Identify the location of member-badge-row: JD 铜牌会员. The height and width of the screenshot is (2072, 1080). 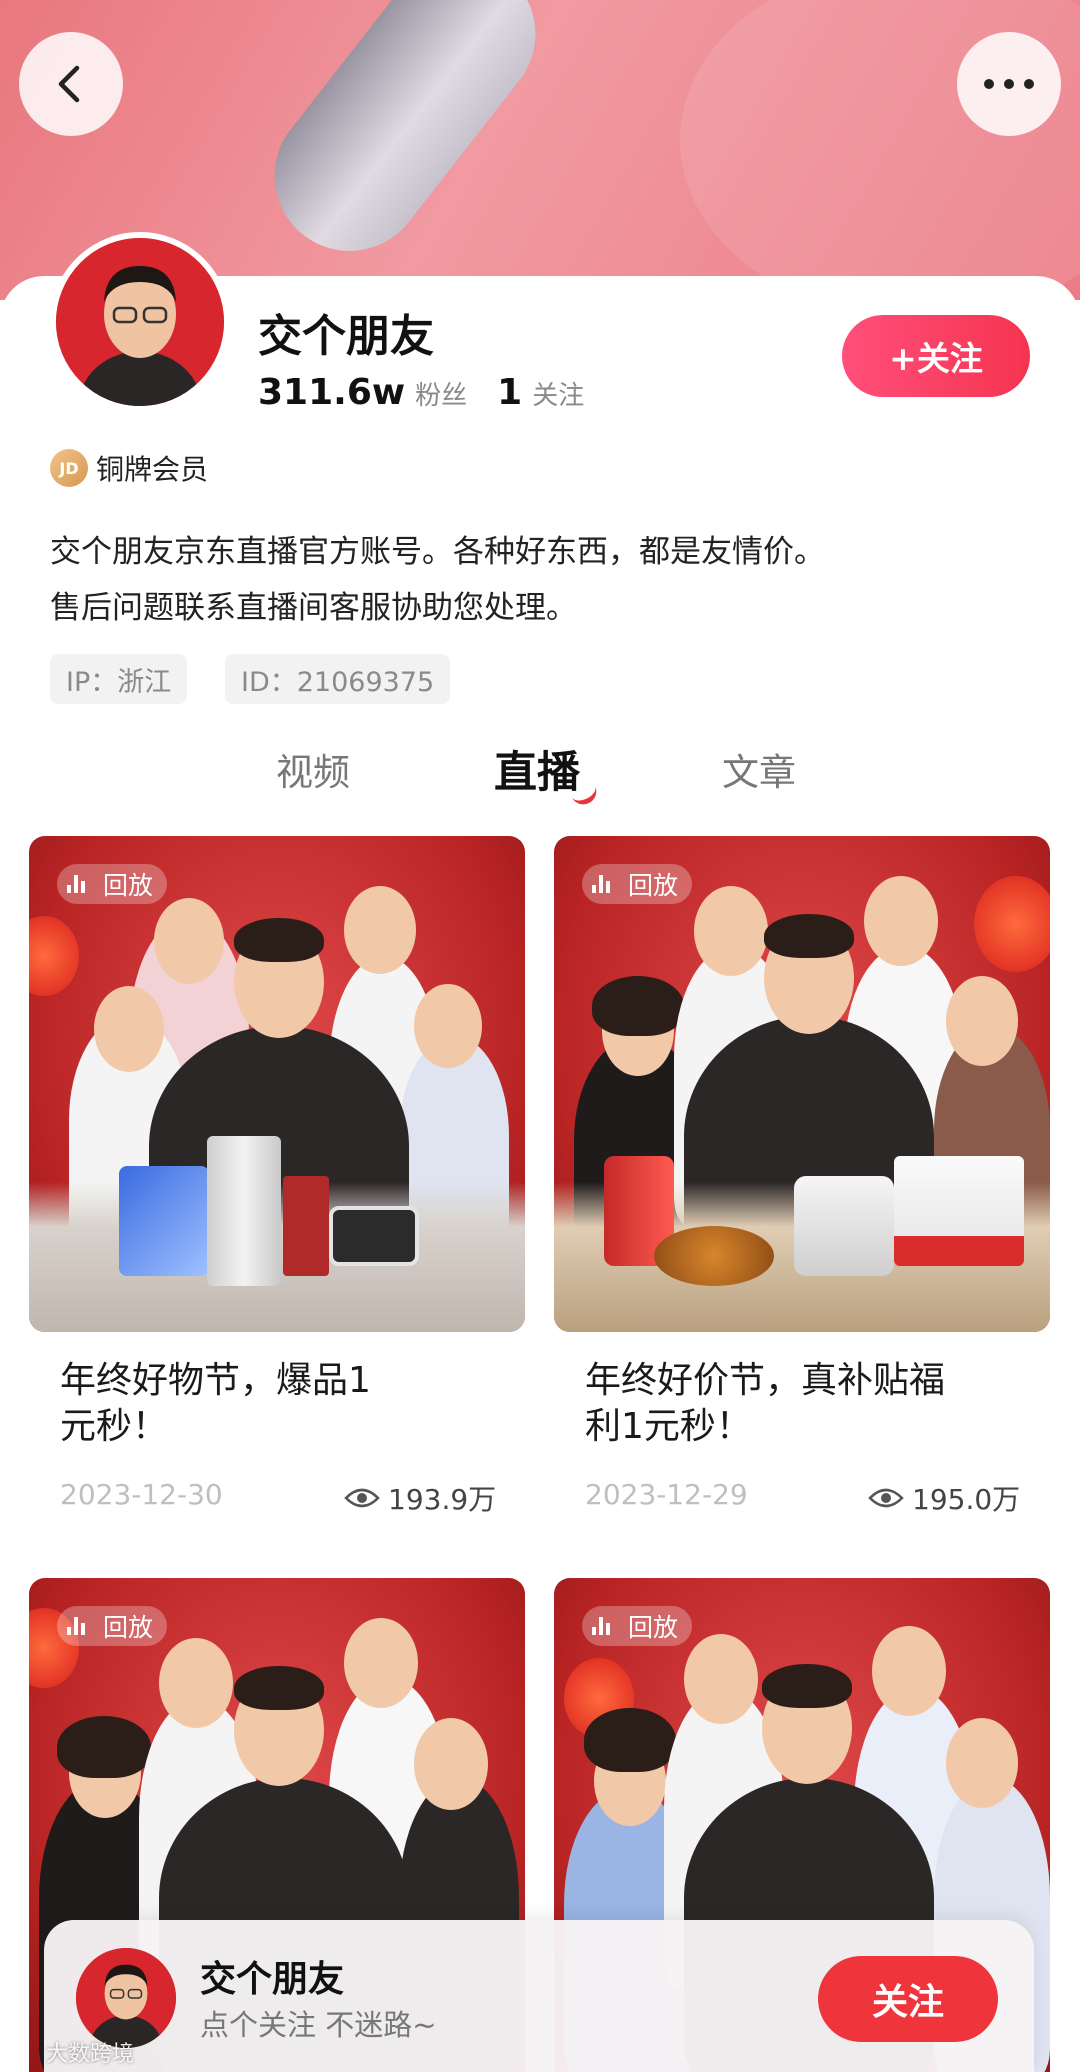
(129, 468).